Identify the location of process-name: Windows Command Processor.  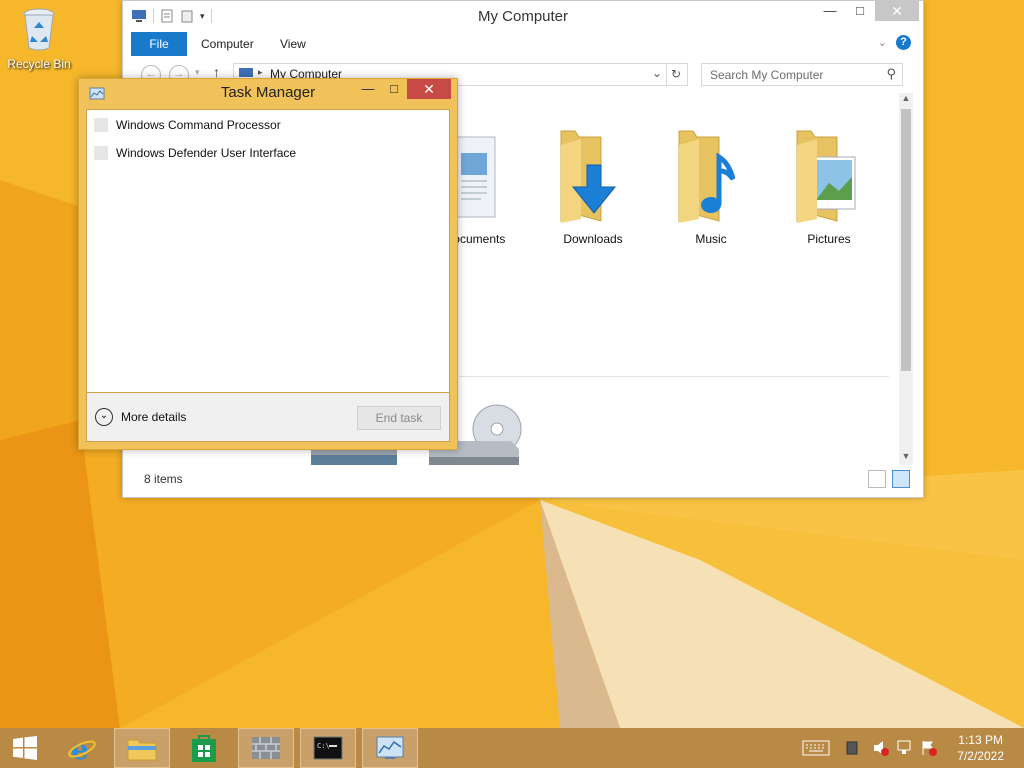
(198, 125).